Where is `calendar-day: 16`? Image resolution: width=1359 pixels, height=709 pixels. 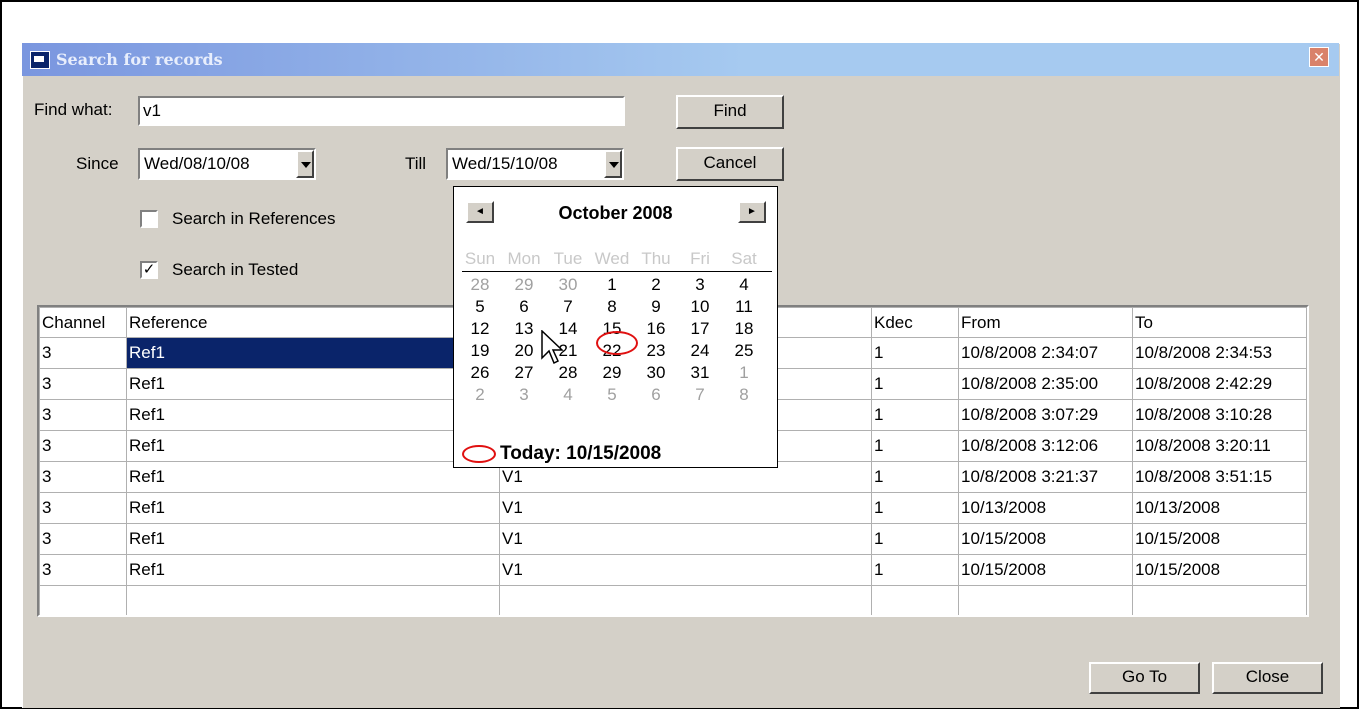 calendar-day: 16 is located at coordinates (656, 329).